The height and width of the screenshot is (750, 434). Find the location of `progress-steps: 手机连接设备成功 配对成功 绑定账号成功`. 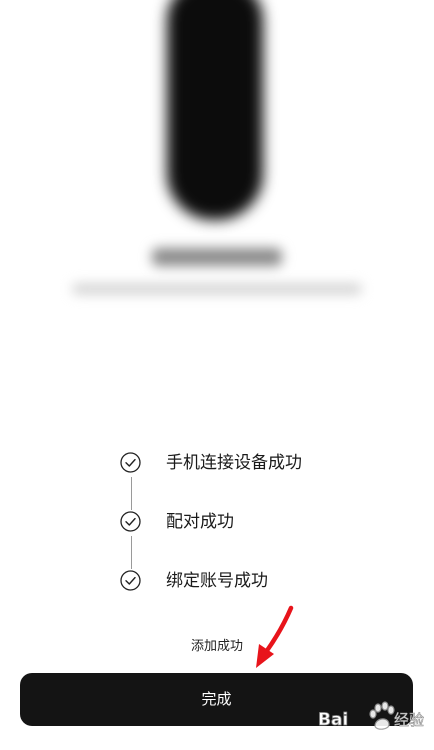

progress-steps: 手机连接设备成功 配对成功 绑定账号成功 is located at coordinates (250, 539).